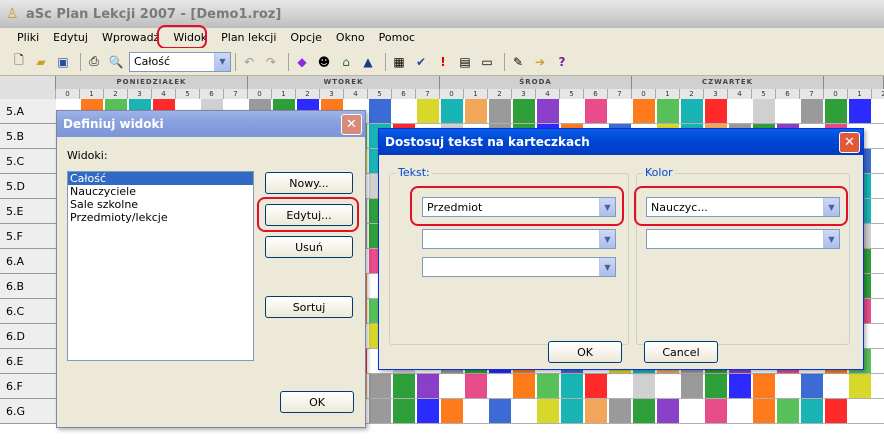 The width and height of the screenshot is (884, 439). What do you see at coordinates (28, 186) in the screenshot?
I see `row-label-5d: 5.D` at bounding box center [28, 186].